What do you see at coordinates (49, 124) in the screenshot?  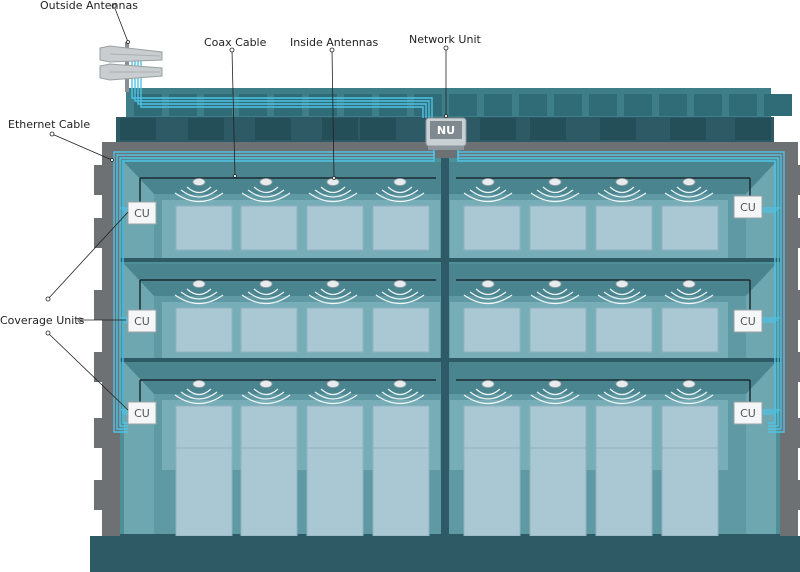 I see `ethernet-cable-label: Ethernet Cable` at bounding box center [49, 124].